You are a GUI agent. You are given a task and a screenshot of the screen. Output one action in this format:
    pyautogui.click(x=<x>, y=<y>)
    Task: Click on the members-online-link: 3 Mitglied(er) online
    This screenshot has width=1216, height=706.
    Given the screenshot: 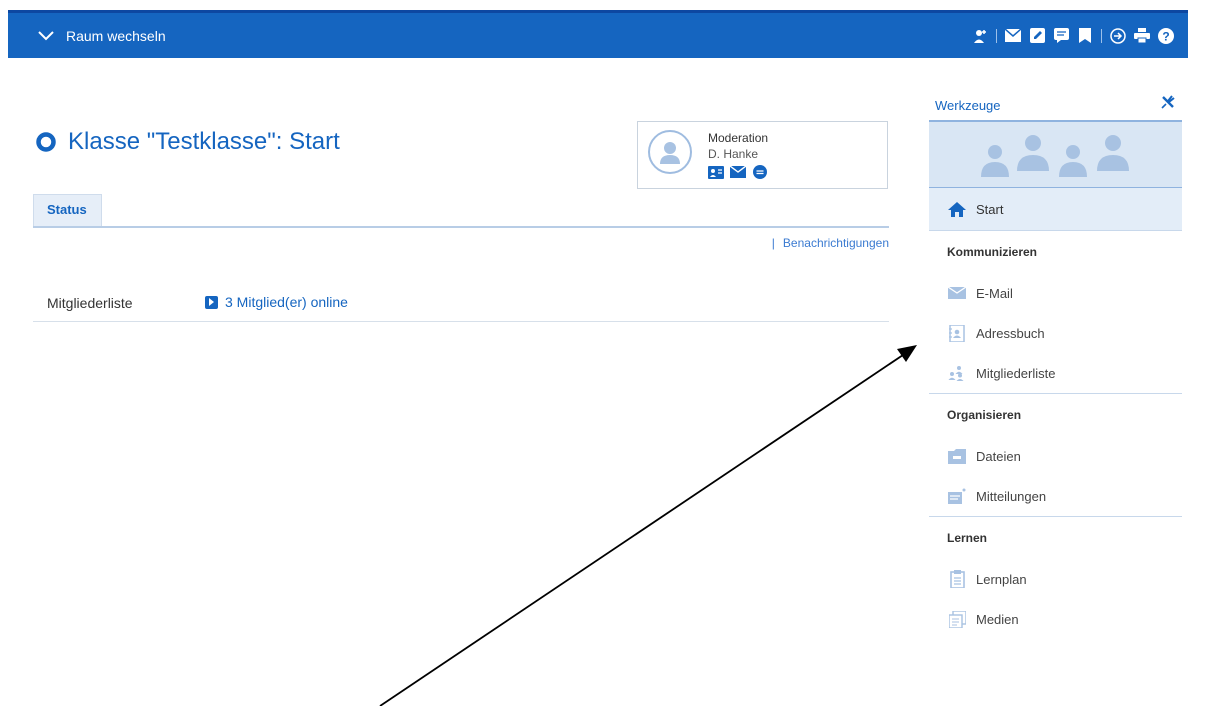 What is the action you would take?
    pyautogui.click(x=276, y=302)
    